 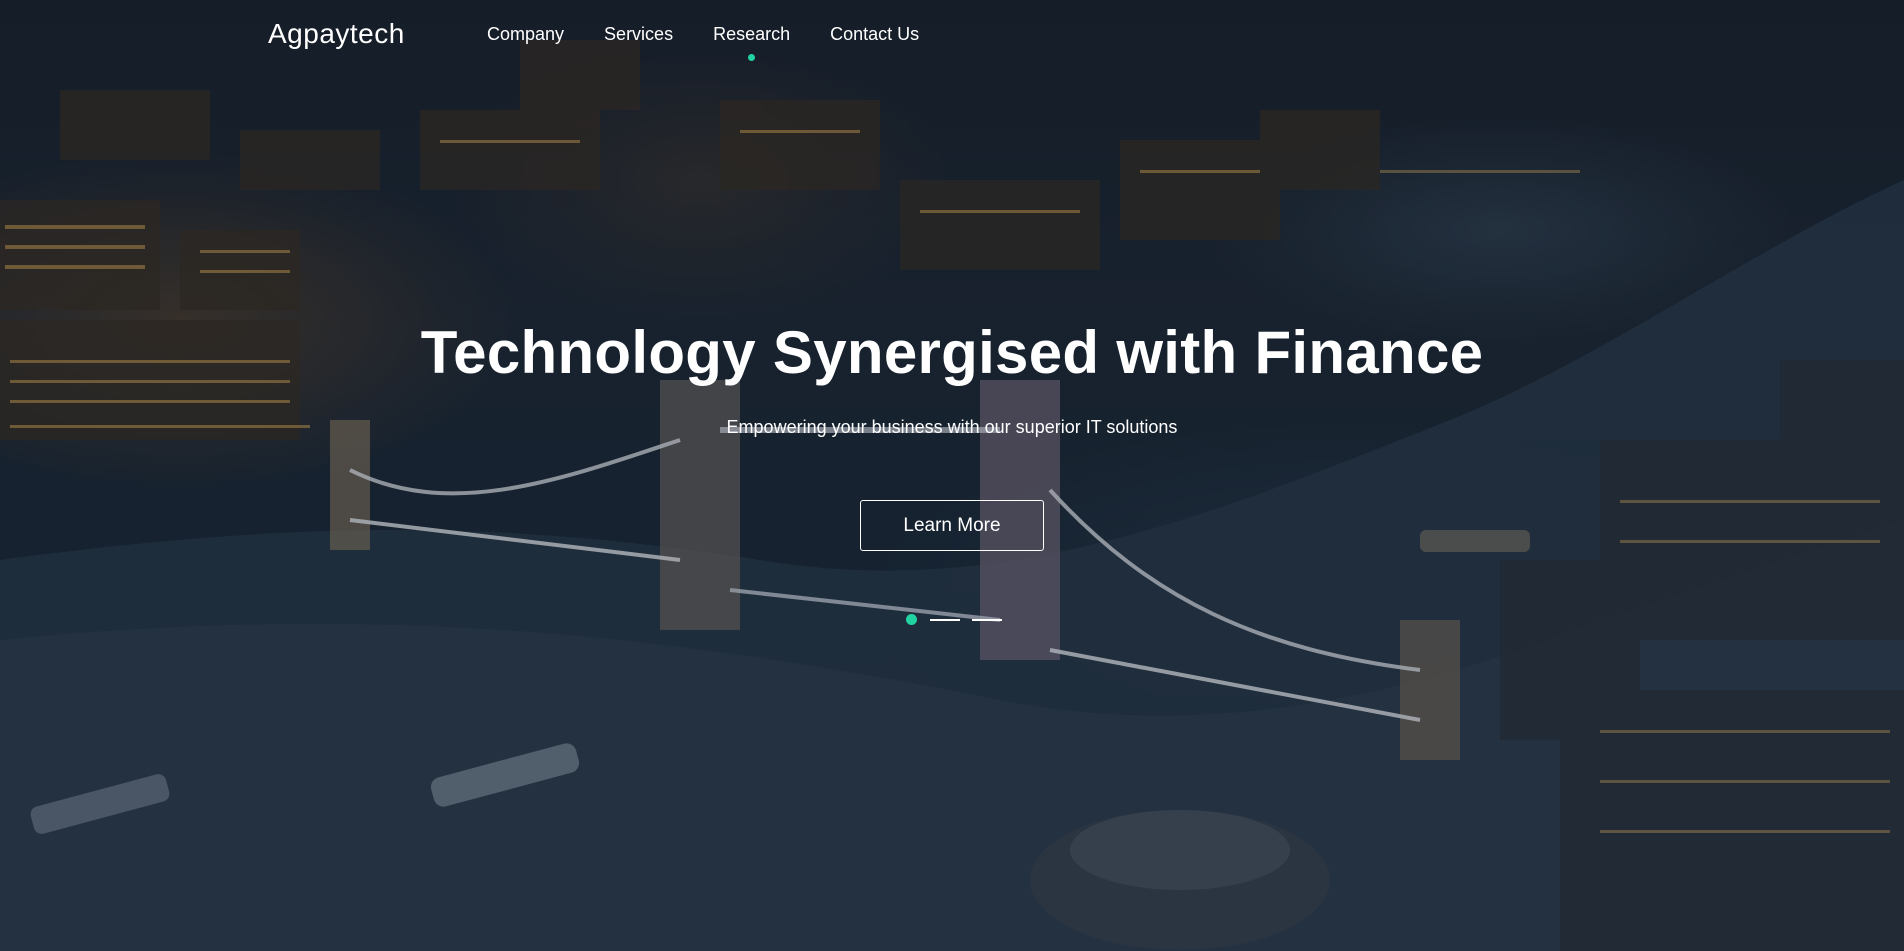 I want to click on learn-more-button: Learn More, so click(x=952, y=525).